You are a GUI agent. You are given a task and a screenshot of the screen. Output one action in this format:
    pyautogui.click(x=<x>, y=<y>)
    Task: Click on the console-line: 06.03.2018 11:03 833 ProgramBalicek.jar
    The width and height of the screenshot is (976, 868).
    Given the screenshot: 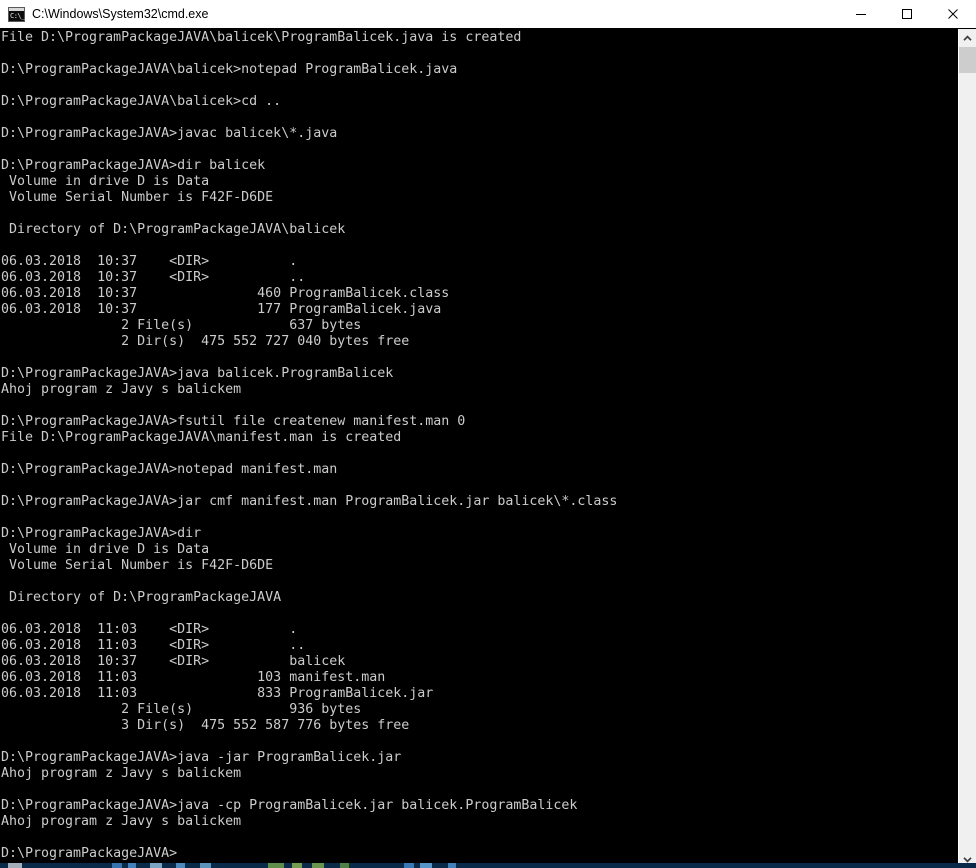 What is the action you would take?
    pyautogui.click(x=217, y=693)
    